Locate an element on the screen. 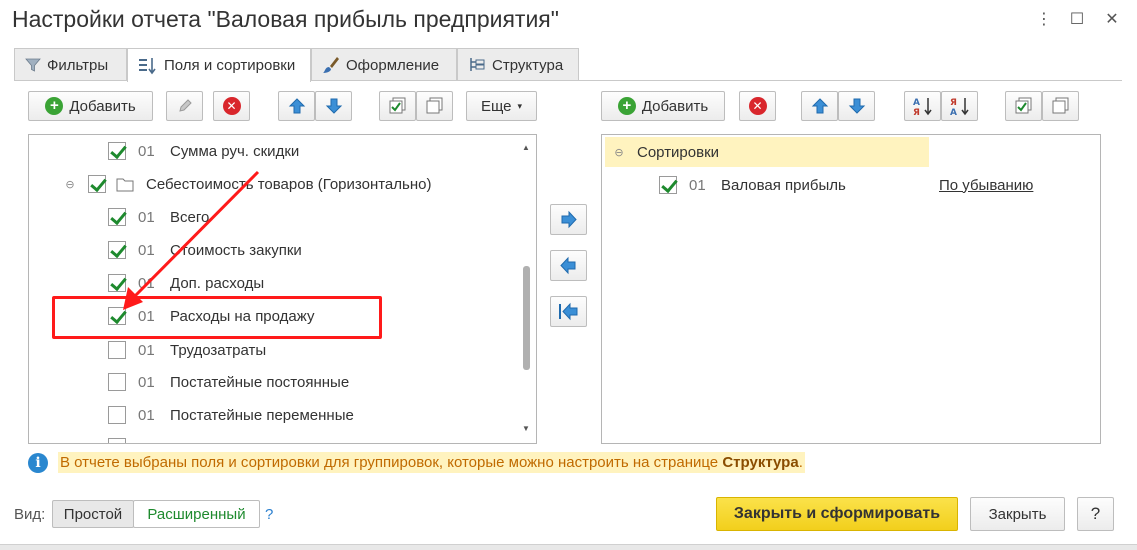 The height and width of the screenshot is (550, 1137). view-advanced-button: Расширенный is located at coordinates (196, 514).